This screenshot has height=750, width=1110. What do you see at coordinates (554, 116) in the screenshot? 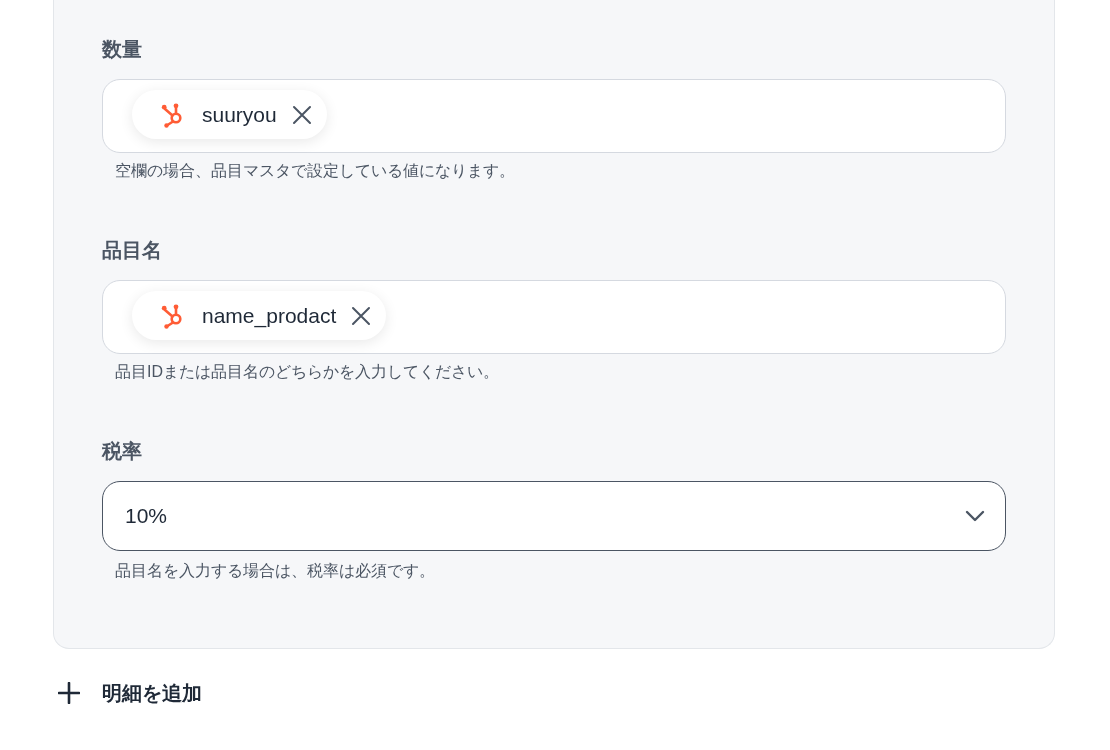
I see `token-input-field: suuryou` at bounding box center [554, 116].